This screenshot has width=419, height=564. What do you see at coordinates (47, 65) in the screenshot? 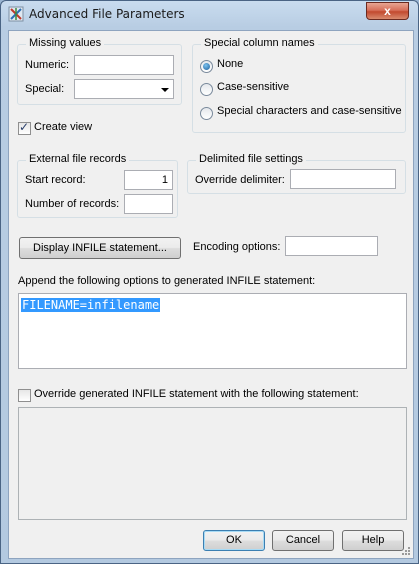
I see `numeric-label: Numeric:` at bounding box center [47, 65].